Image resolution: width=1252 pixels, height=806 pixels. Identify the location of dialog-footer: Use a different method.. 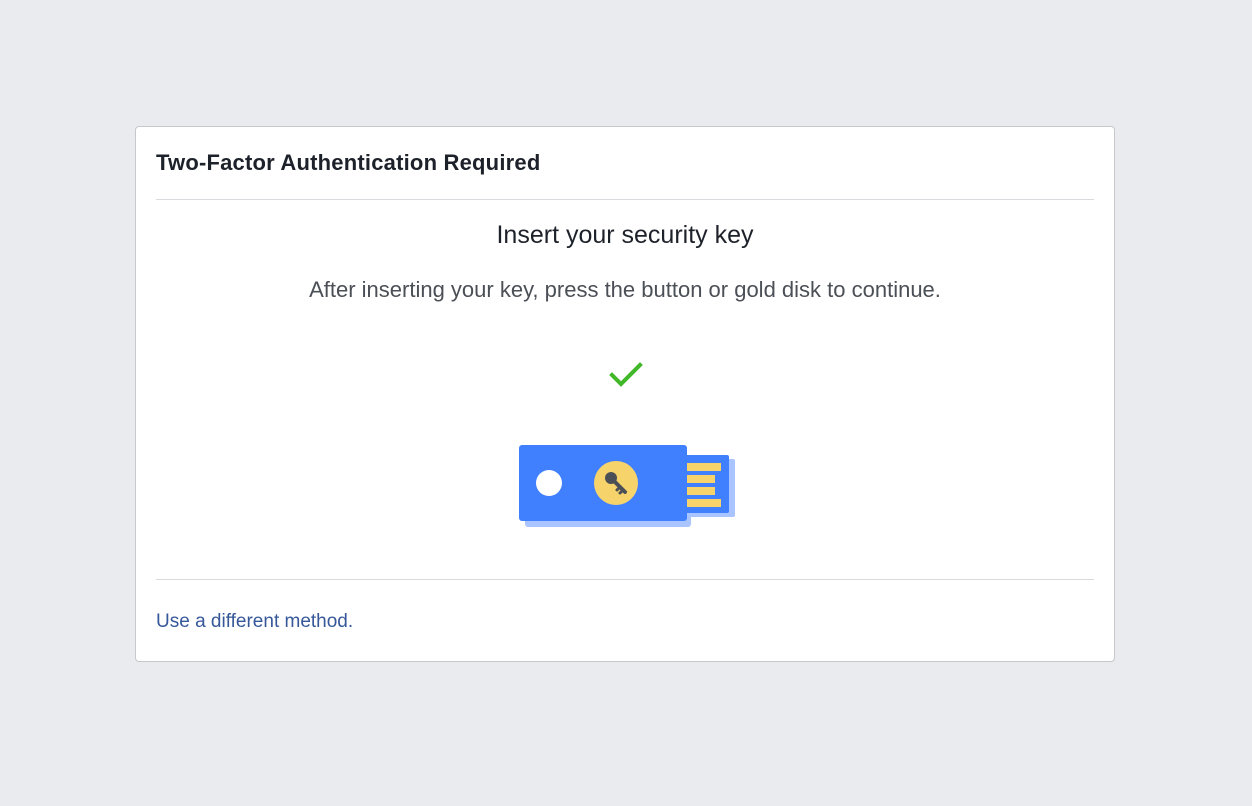
(625, 620).